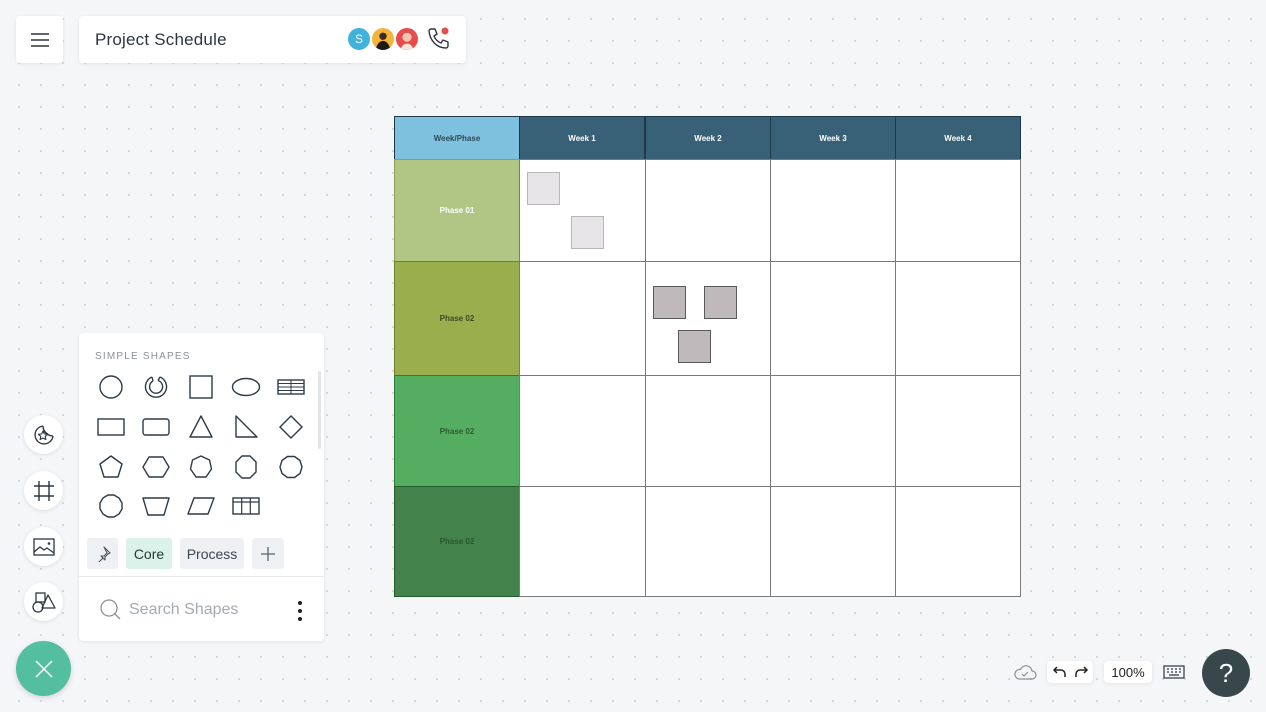  I want to click on shape-dodecagon, so click(111, 506).